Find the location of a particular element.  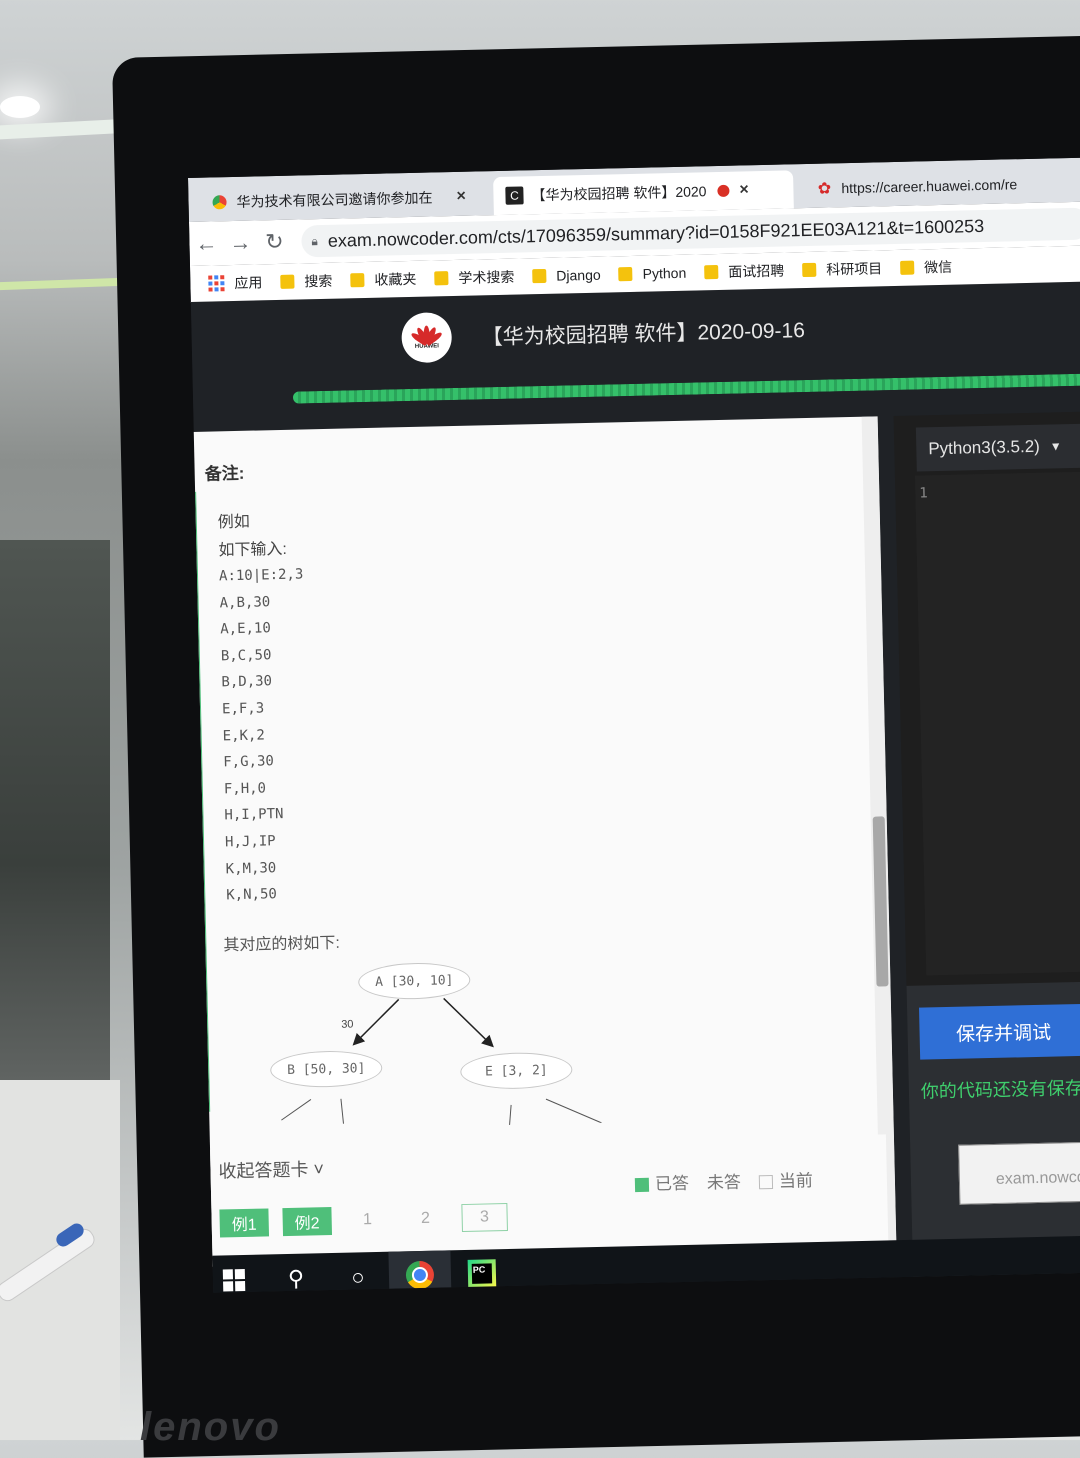

input-line: B,D,30 is located at coordinates (247, 682).